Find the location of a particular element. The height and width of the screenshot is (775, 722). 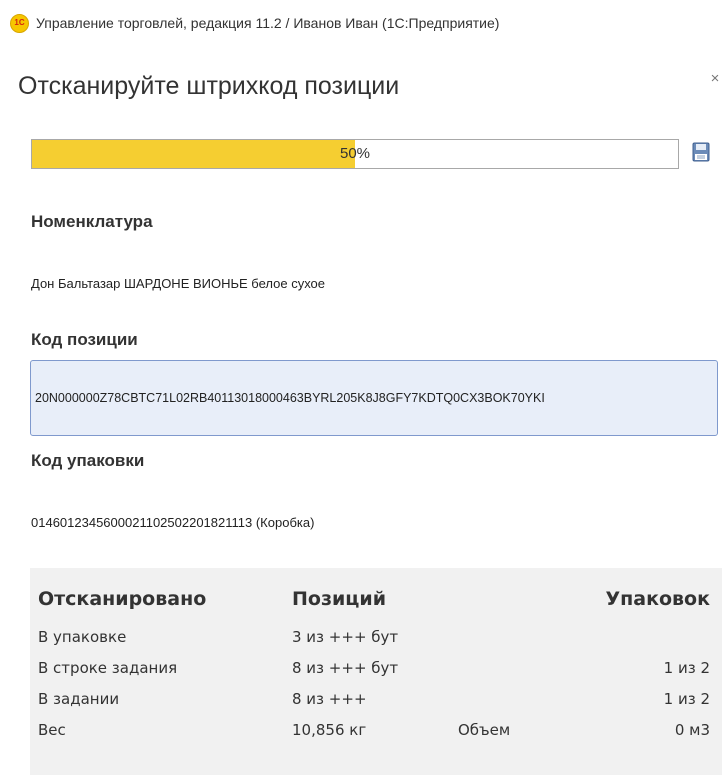

header-scanned: Отсканировано is located at coordinates (122, 599).